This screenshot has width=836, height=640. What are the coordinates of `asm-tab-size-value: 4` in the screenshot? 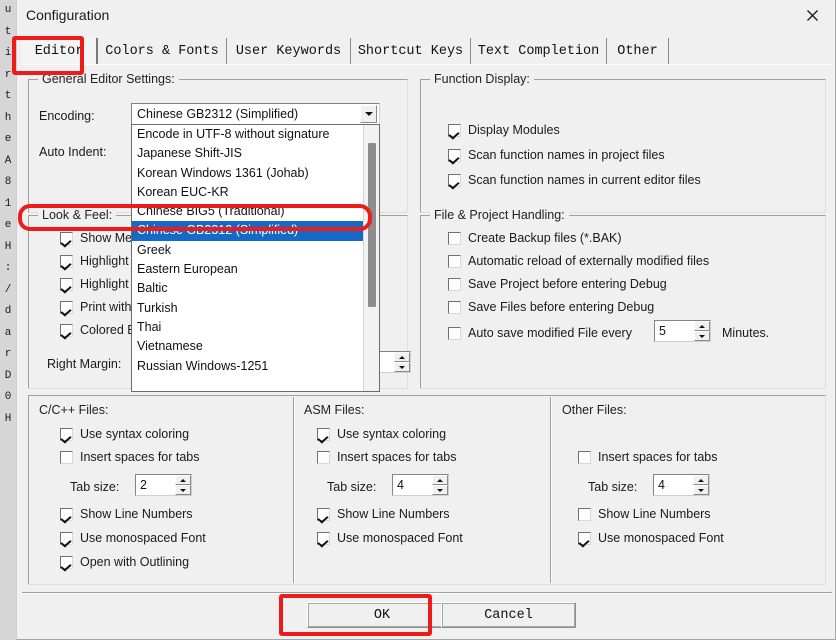 It's located at (412, 485).